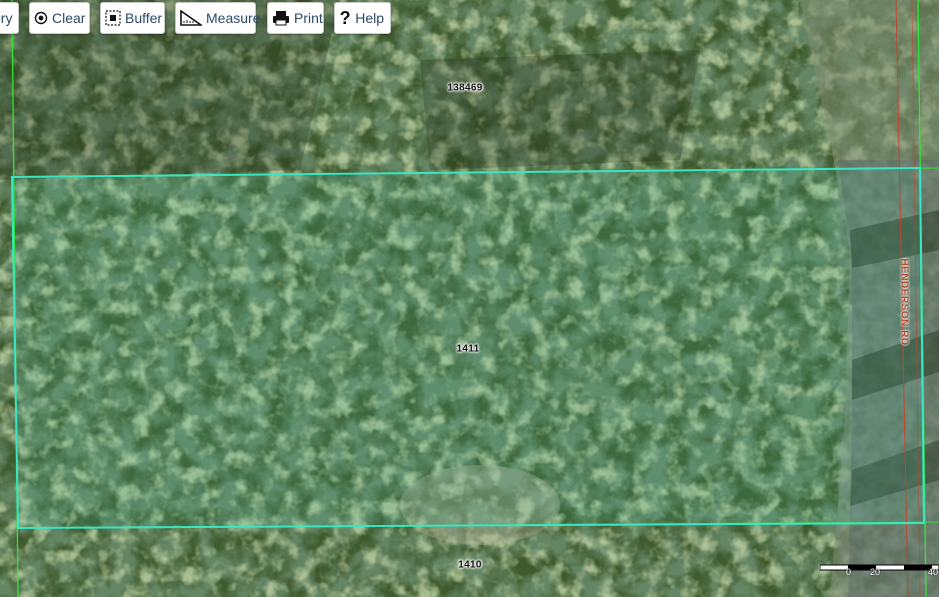 This screenshot has width=939, height=597. What do you see at coordinates (468, 349) in the screenshot?
I see `parcel-label: 1411` at bounding box center [468, 349].